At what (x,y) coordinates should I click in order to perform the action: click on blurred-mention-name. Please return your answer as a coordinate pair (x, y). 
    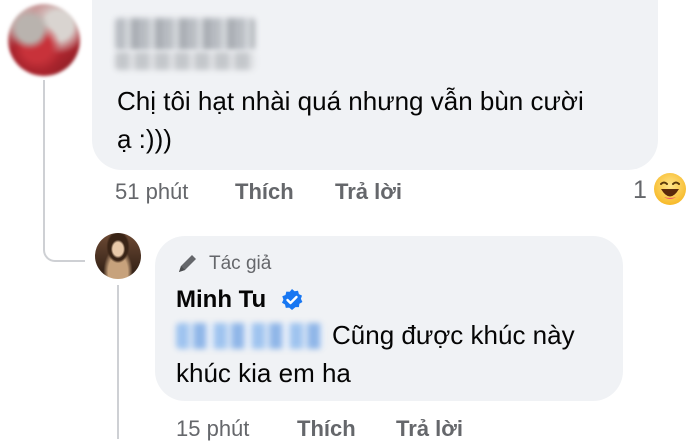
    Looking at the image, I should click on (250, 336).